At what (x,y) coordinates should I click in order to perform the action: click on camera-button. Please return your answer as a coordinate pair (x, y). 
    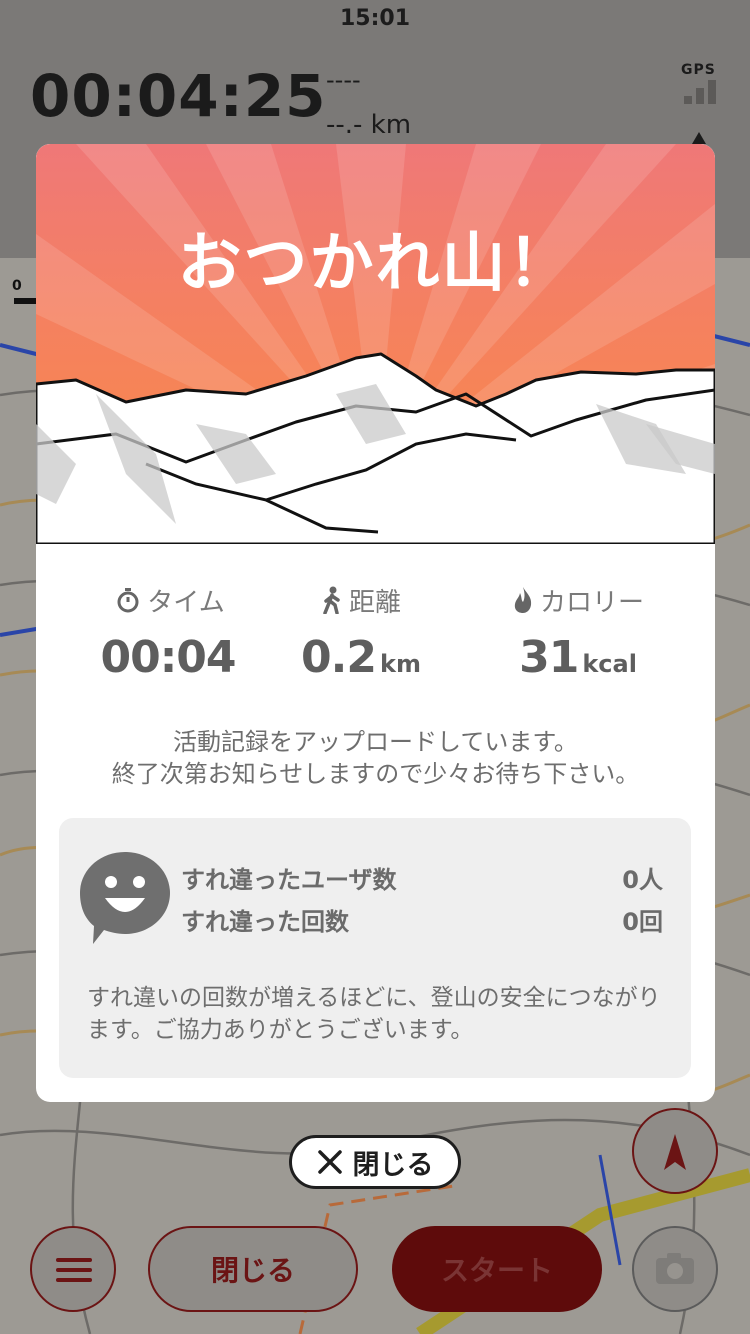
    Looking at the image, I should click on (675, 1269).